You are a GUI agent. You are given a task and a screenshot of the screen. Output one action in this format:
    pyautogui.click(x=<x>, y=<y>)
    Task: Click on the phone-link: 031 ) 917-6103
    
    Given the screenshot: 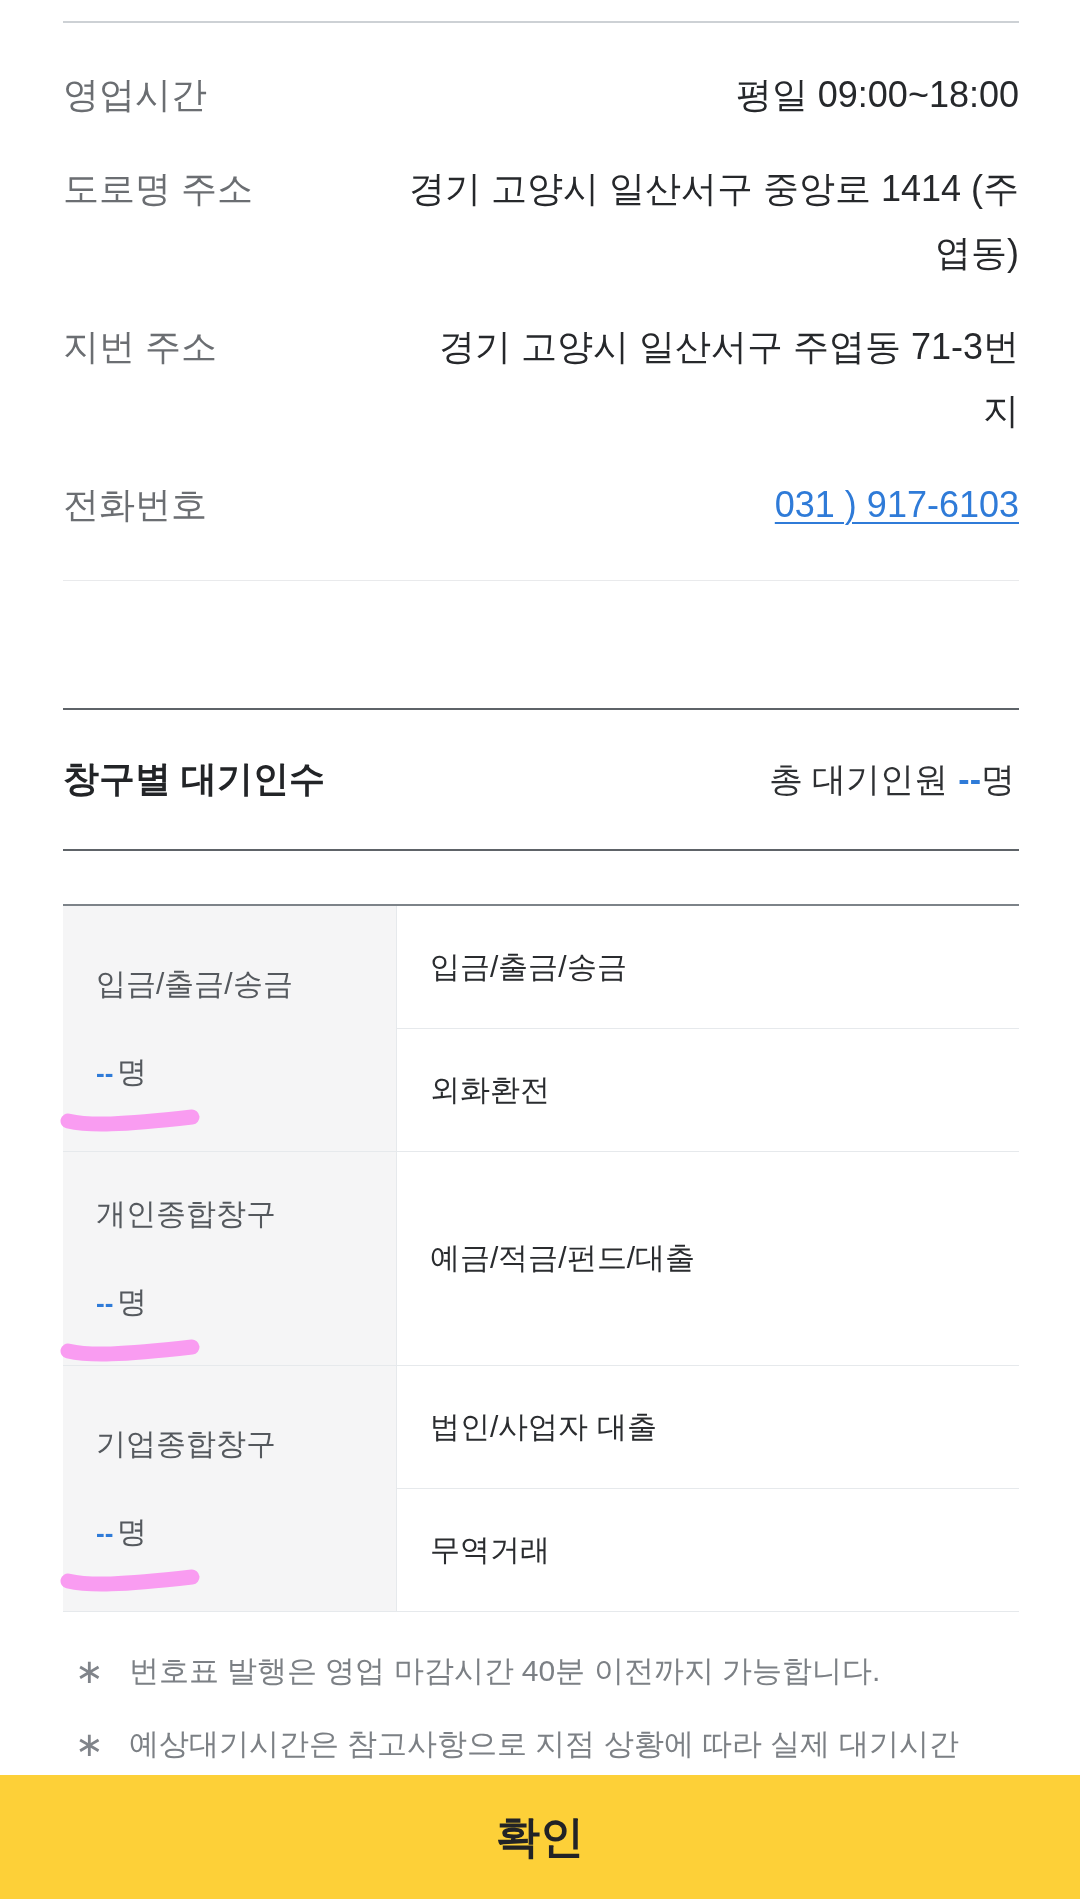 What is the action you would take?
    pyautogui.click(x=896, y=505)
    